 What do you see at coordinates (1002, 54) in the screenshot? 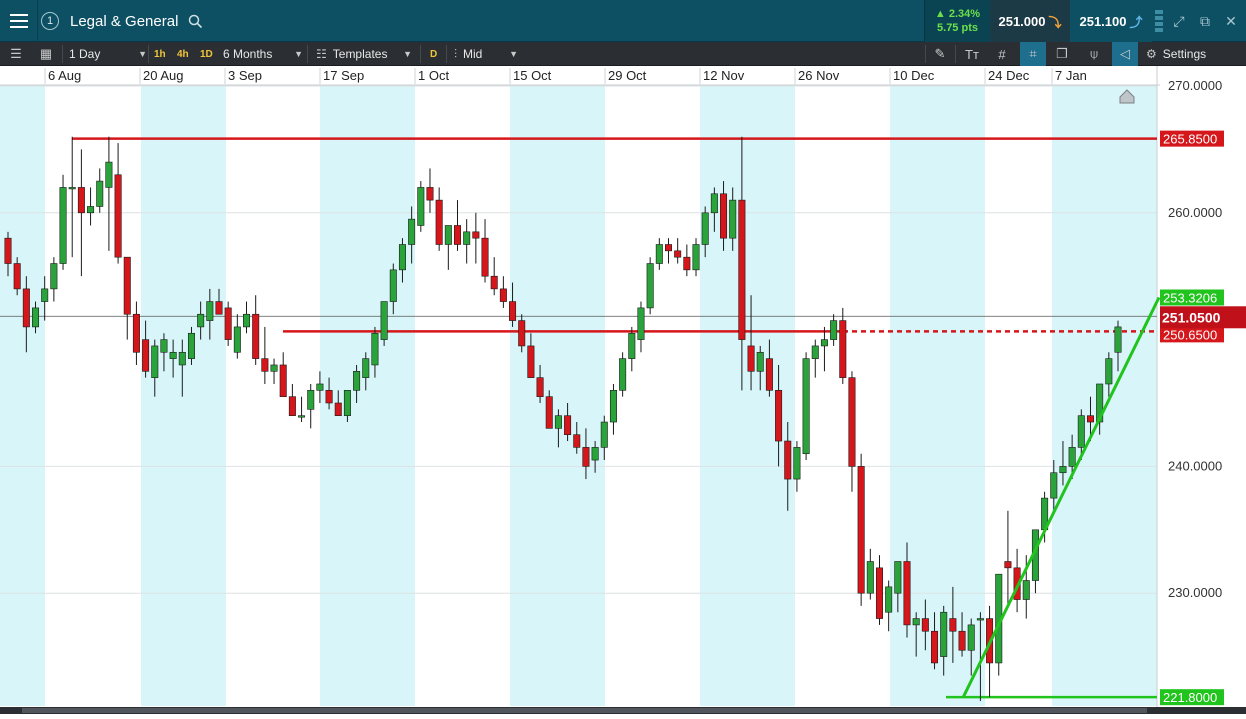
I see `grid-button: #` at bounding box center [1002, 54].